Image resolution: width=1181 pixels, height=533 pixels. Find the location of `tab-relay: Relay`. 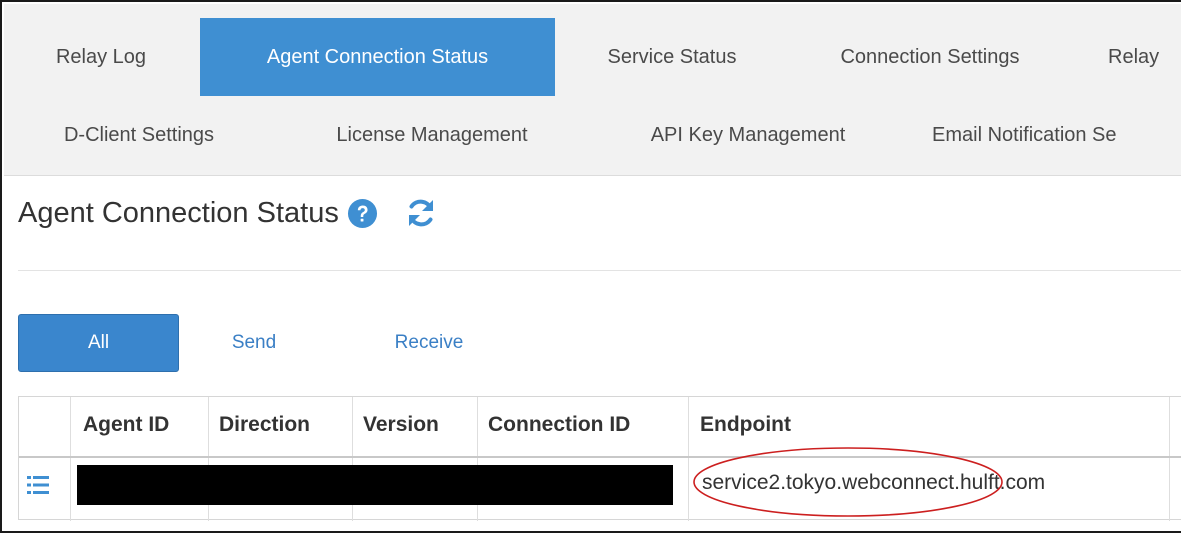

tab-relay: Relay is located at coordinates (1143, 57).